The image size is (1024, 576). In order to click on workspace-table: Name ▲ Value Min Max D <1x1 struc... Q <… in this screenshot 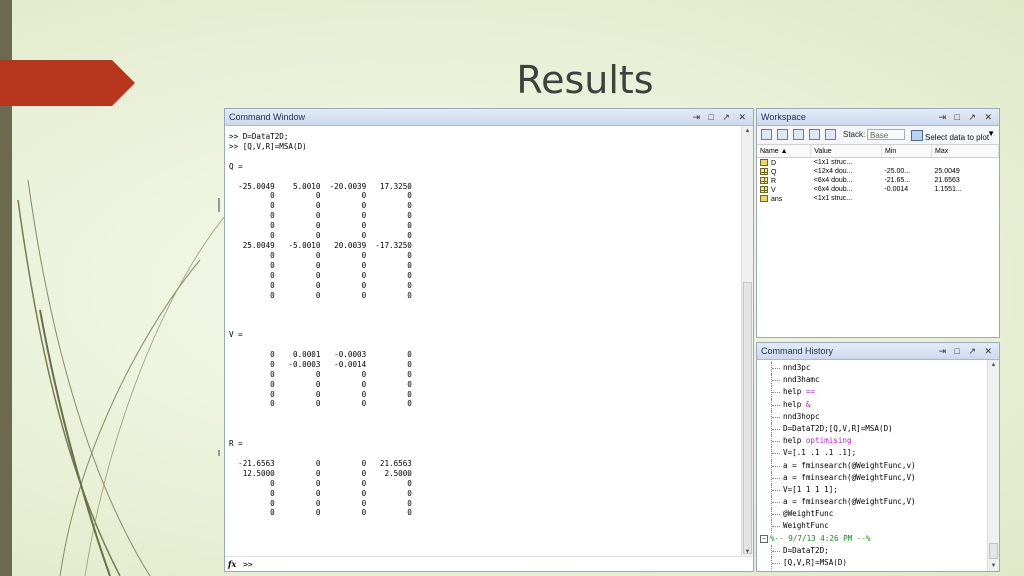, I will do `click(878, 174)`.